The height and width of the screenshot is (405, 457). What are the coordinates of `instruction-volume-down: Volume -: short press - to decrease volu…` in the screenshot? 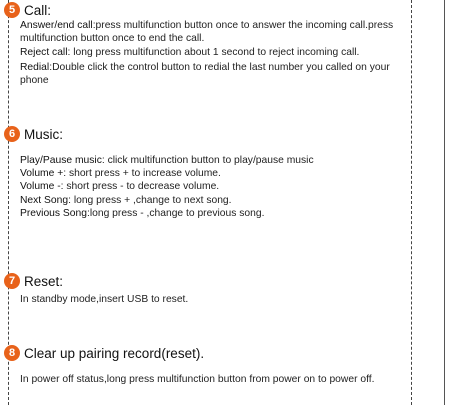 It's located at (218, 186).